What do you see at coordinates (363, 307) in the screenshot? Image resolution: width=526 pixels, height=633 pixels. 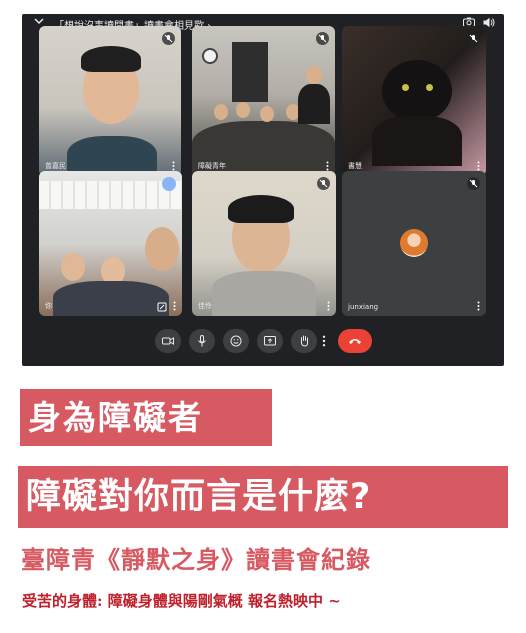 I see `participant-name: junxiang` at bounding box center [363, 307].